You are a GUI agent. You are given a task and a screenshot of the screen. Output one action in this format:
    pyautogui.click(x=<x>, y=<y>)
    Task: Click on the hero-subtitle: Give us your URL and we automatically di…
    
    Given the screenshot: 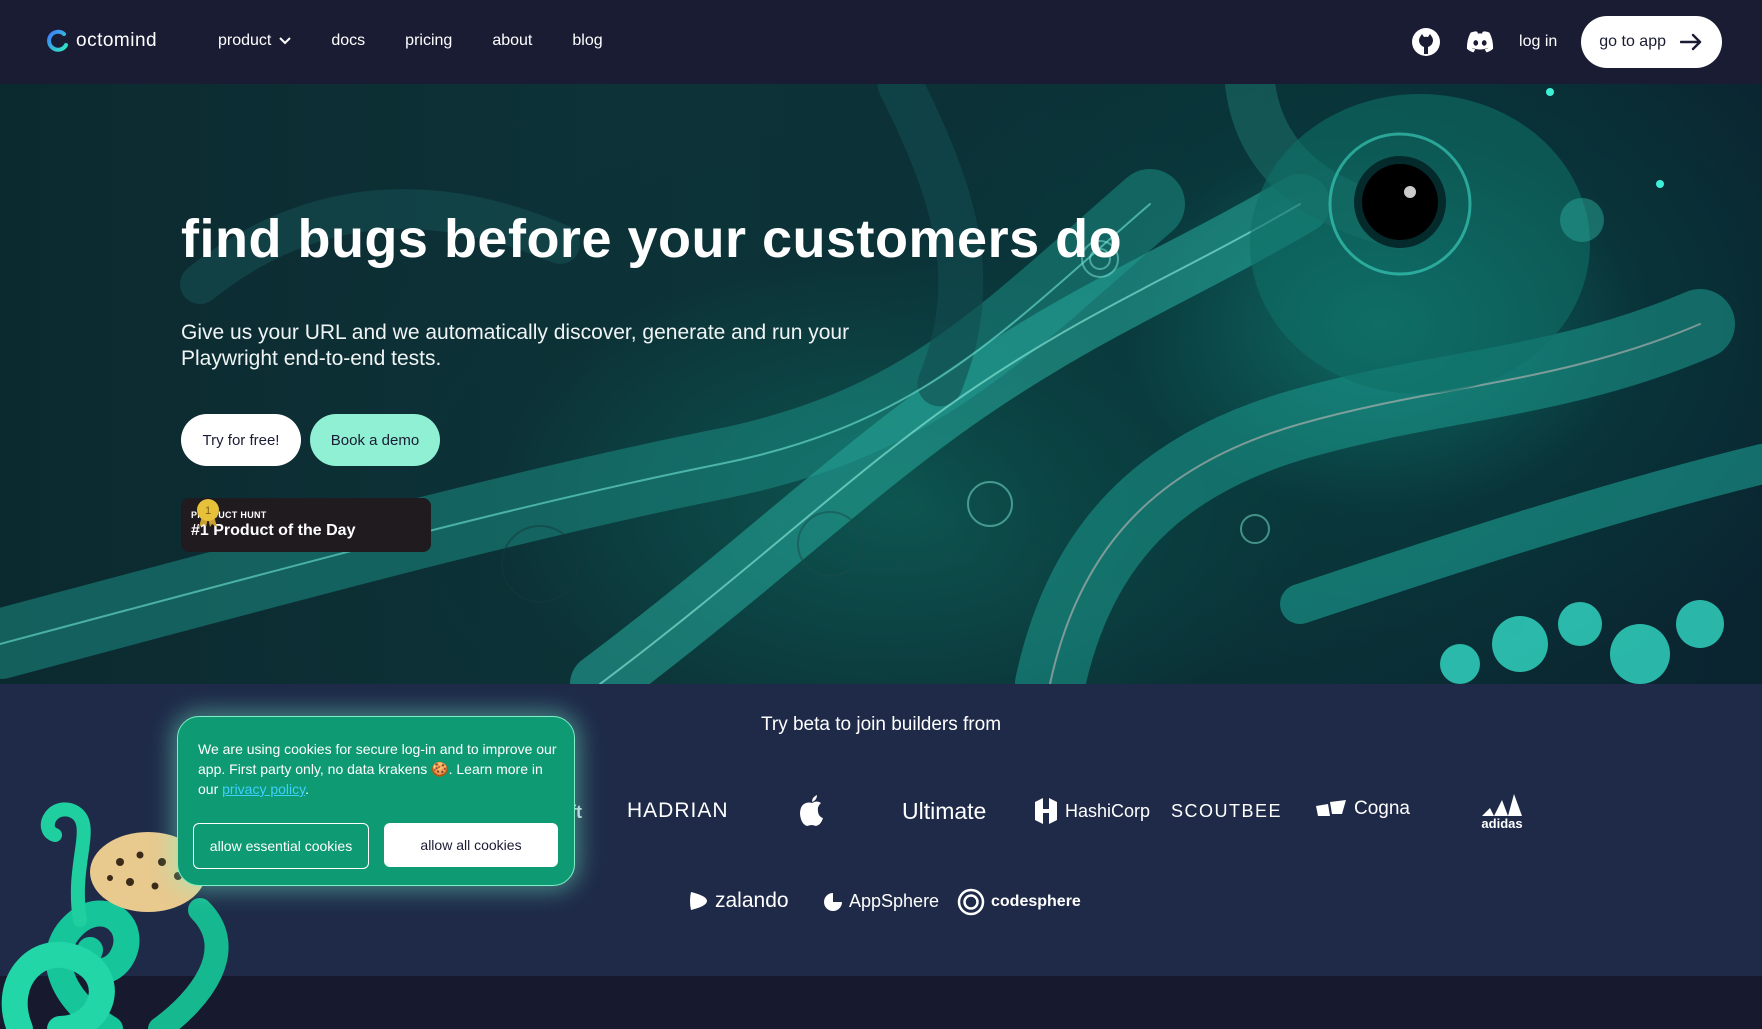 What is the action you would take?
    pyautogui.click(x=515, y=345)
    